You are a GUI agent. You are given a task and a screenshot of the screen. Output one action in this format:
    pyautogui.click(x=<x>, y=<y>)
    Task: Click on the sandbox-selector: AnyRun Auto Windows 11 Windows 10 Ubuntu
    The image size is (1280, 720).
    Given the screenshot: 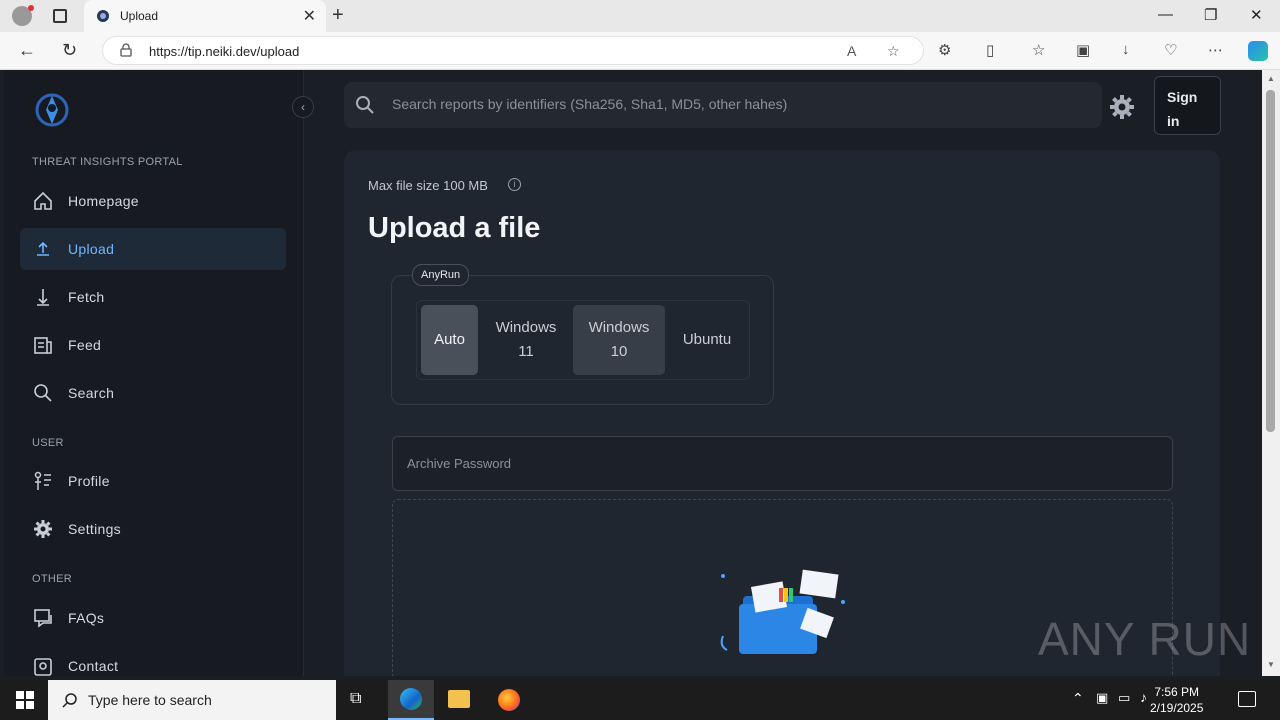 What is the action you would take?
    pyautogui.click(x=582, y=334)
    